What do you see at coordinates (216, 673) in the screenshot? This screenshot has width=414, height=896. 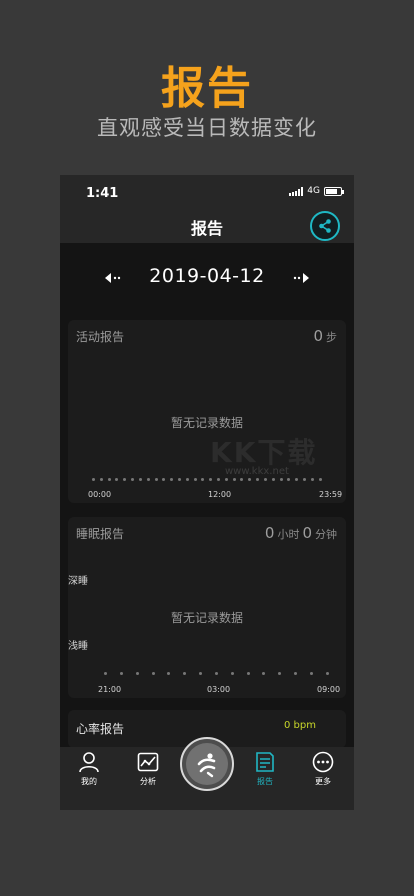 I see `sleep-timeline-dots` at bounding box center [216, 673].